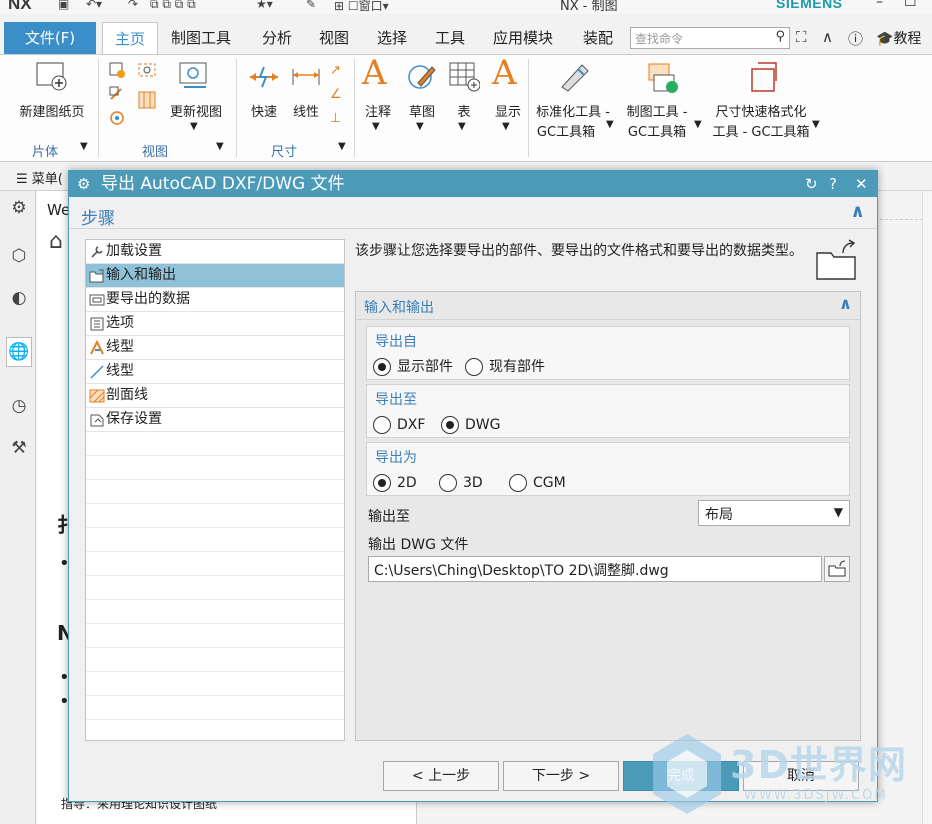 This screenshot has height=824, width=932. Describe the element at coordinates (215, 396) in the screenshot. I see `step-hatch: 剖面线` at that location.